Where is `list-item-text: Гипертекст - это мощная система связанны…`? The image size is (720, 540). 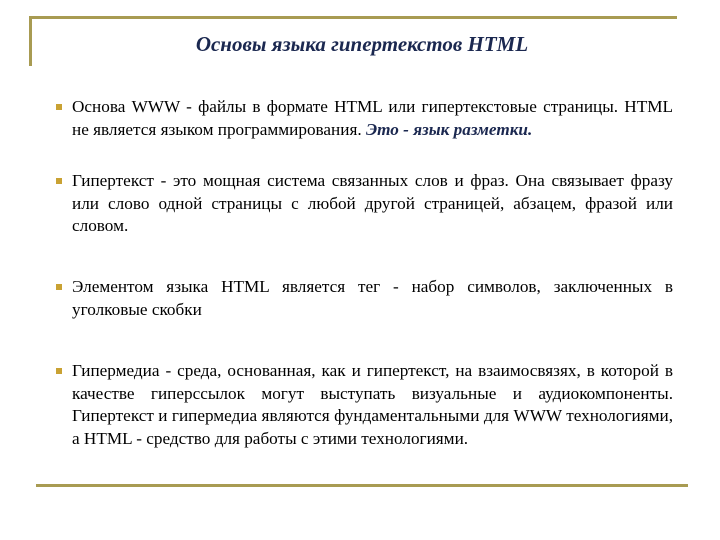
list-item-text: Гипертекст - это мощная система связанны… is located at coordinates (372, 203).